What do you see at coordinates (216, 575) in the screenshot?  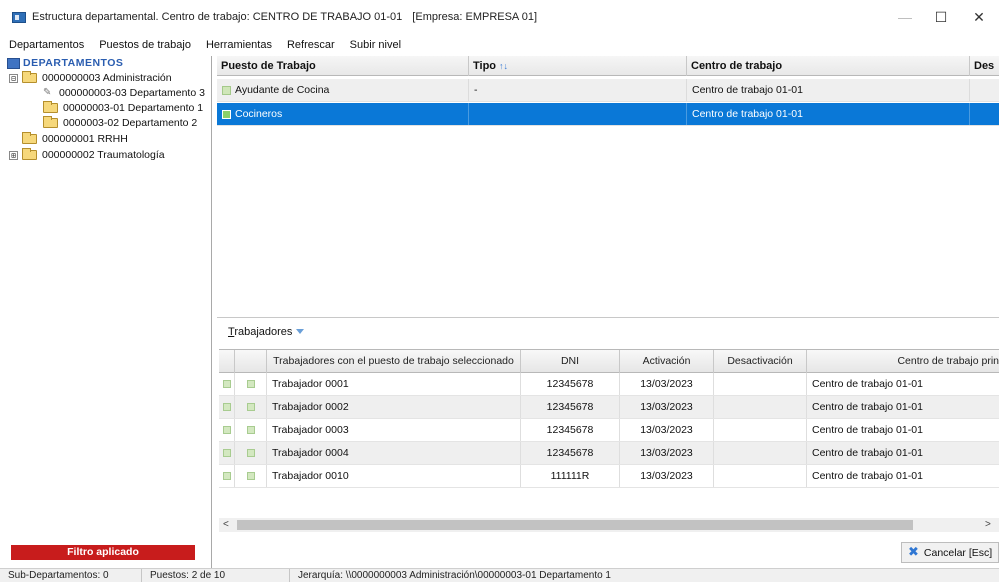 I see `status-puestos: Puestos: 2 de 10` at bounding box center [216, 575].